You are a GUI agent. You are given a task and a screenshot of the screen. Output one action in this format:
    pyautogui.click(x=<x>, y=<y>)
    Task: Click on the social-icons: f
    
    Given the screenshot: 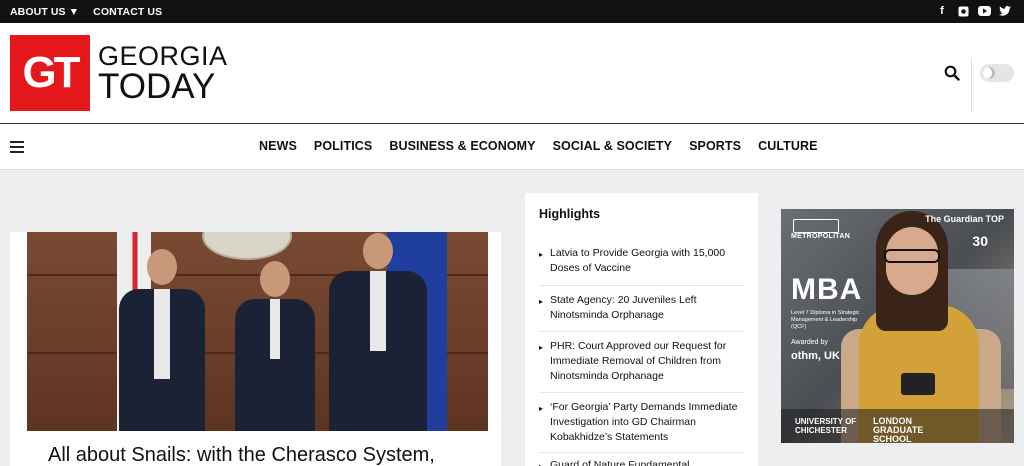 What is the action you would take?
    pyautogui.click(x=973, y=11)
    